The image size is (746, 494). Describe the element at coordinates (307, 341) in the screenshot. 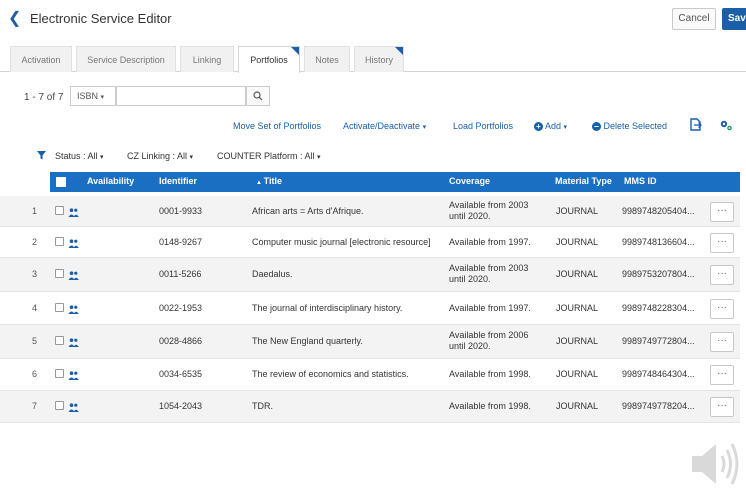

I see `title-cell: The New England quarterly.` at that location.